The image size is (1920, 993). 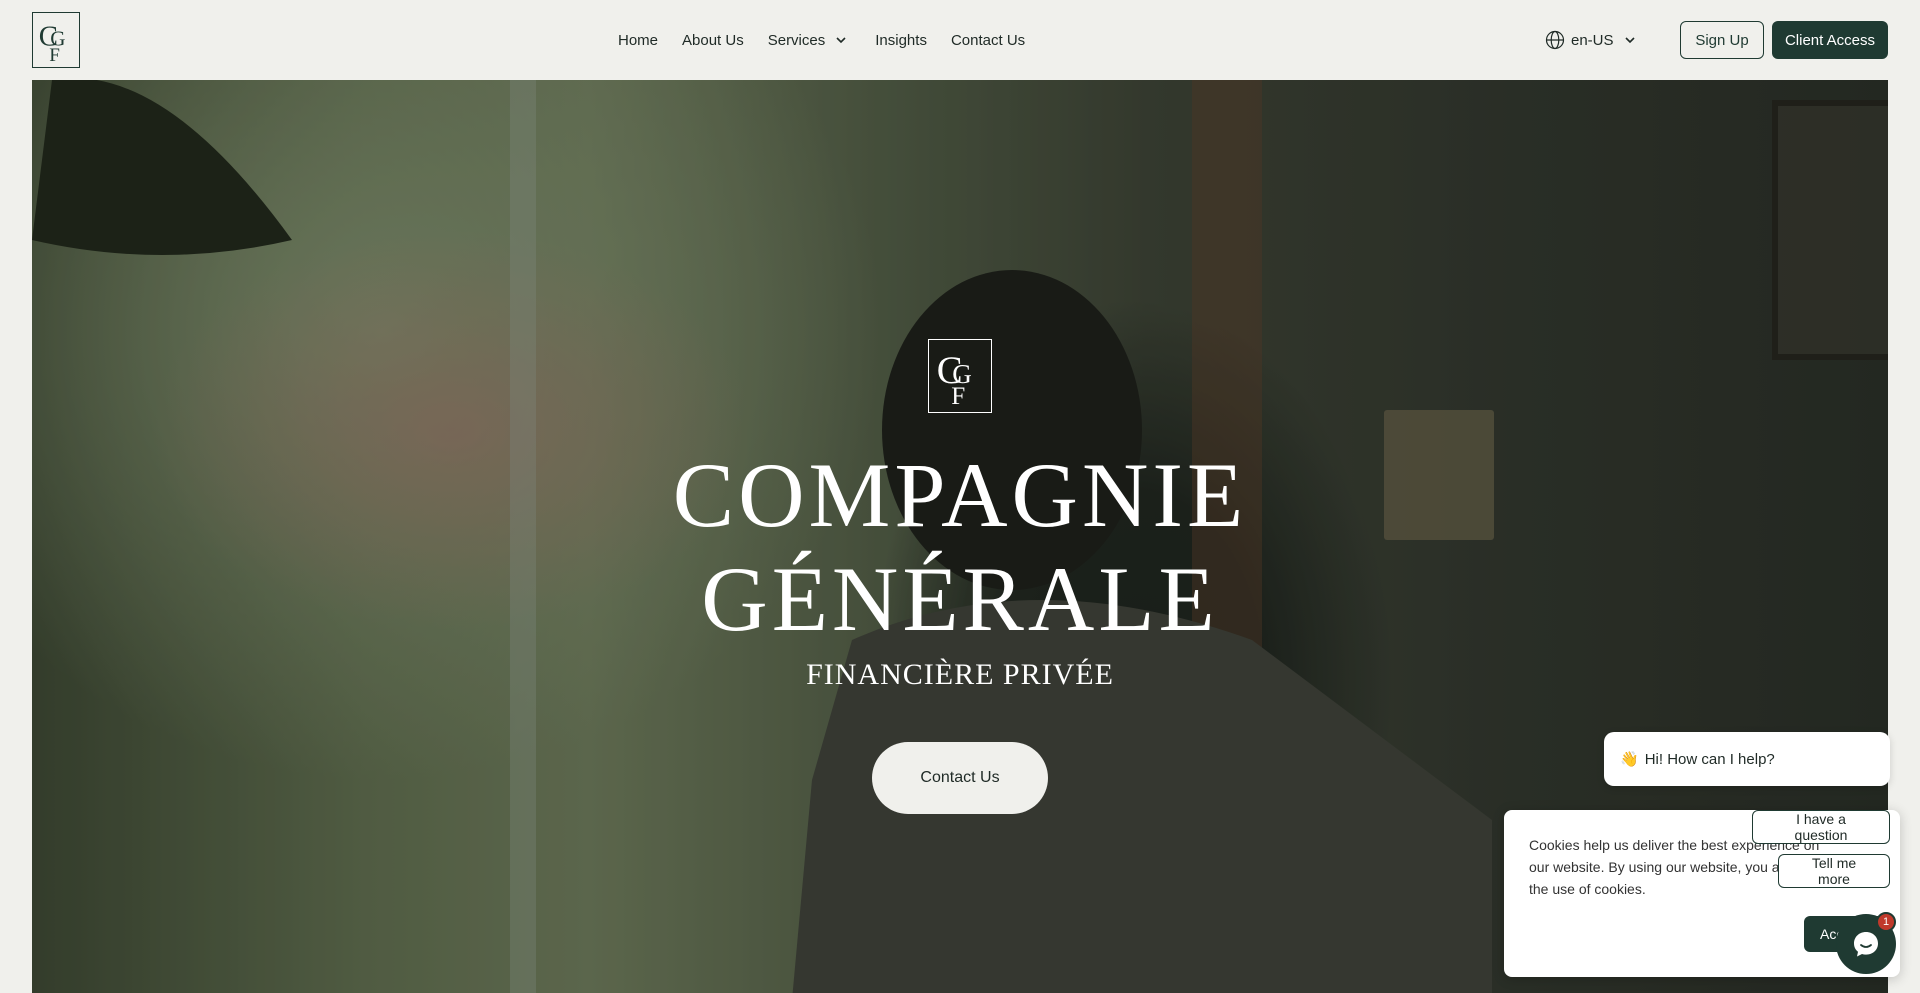 I want to click on language-label: en-US, so click(x=1592, y=40).